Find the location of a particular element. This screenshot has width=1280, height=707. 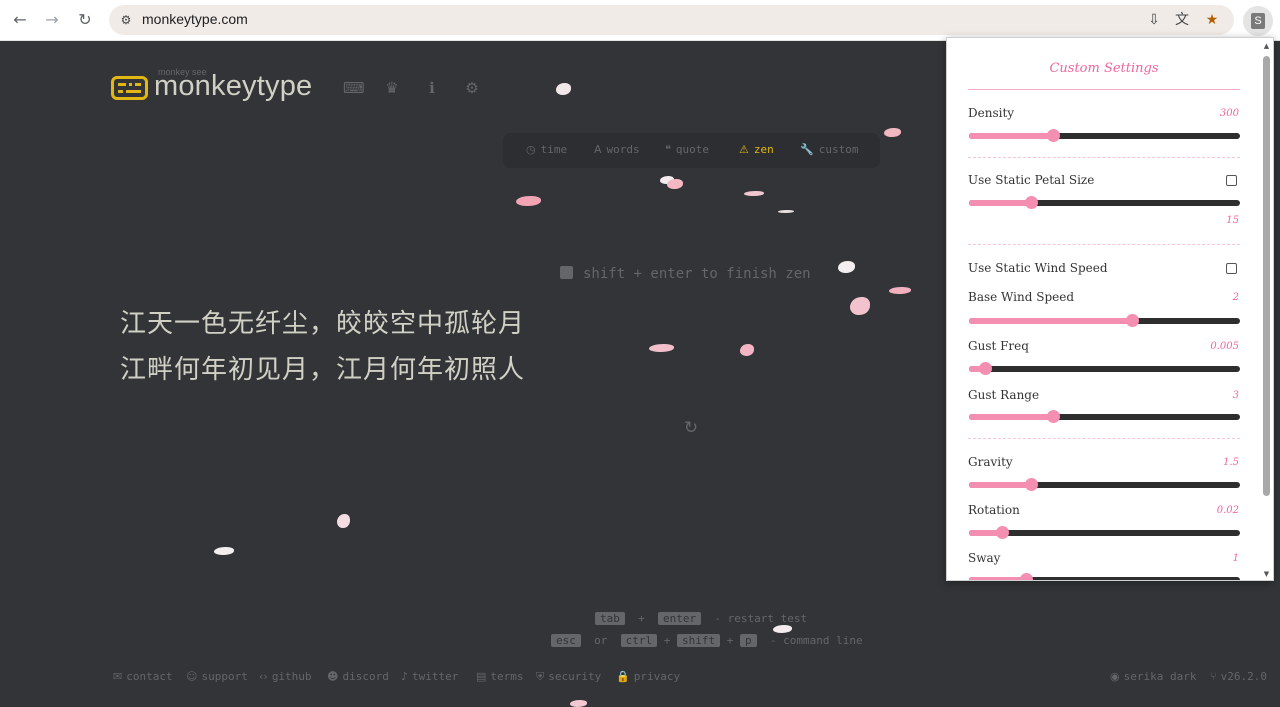

site-info-icon: ⚙ is located at coordinates (126, 20).